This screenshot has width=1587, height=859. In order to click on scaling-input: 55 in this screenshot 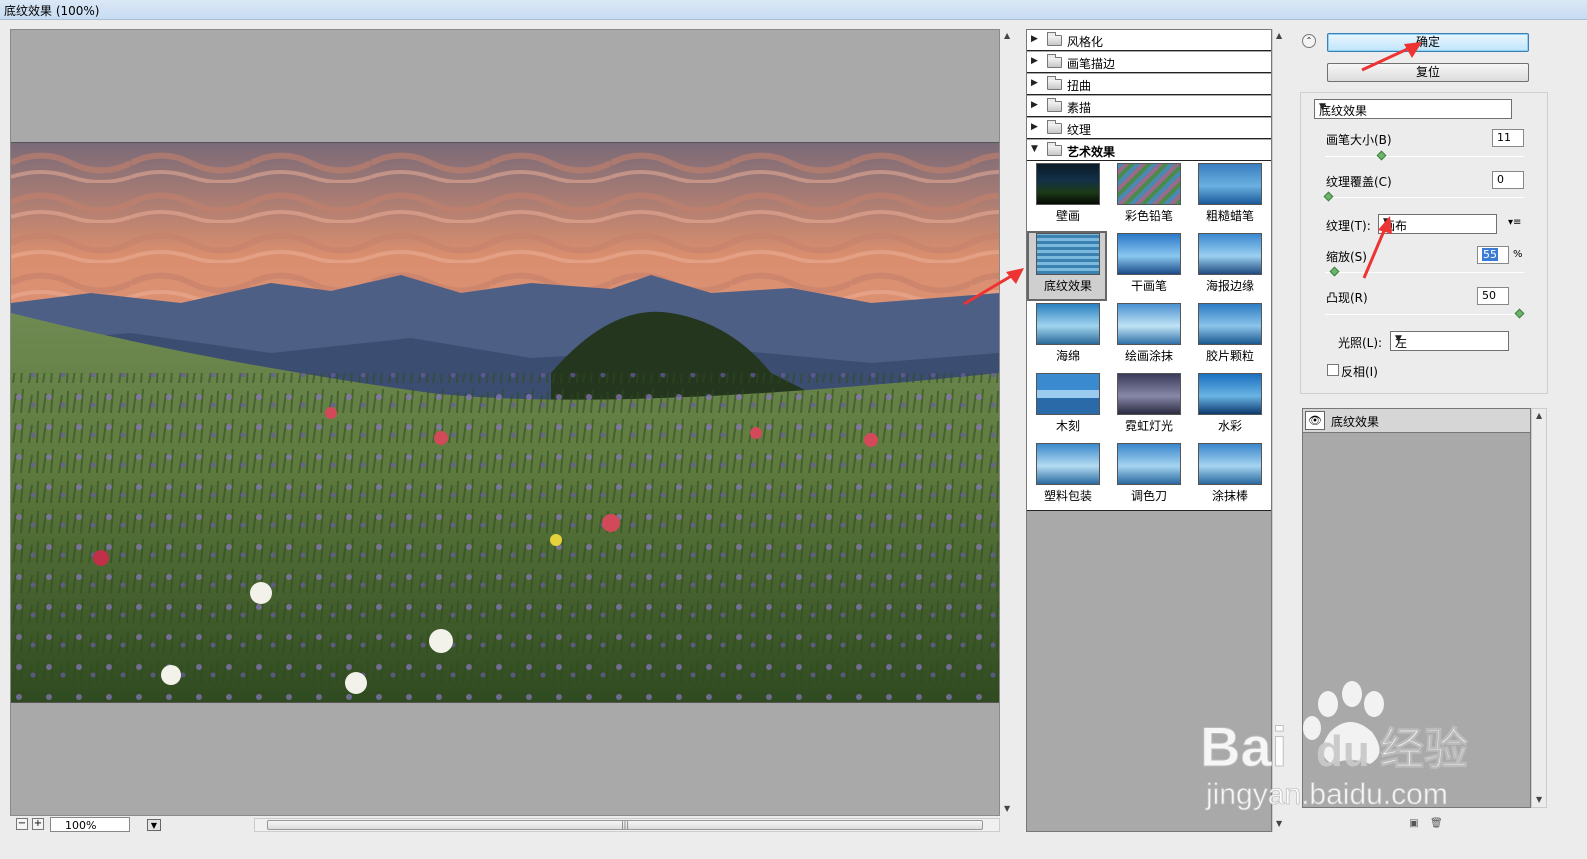, I will do `click(1493, 255)`.